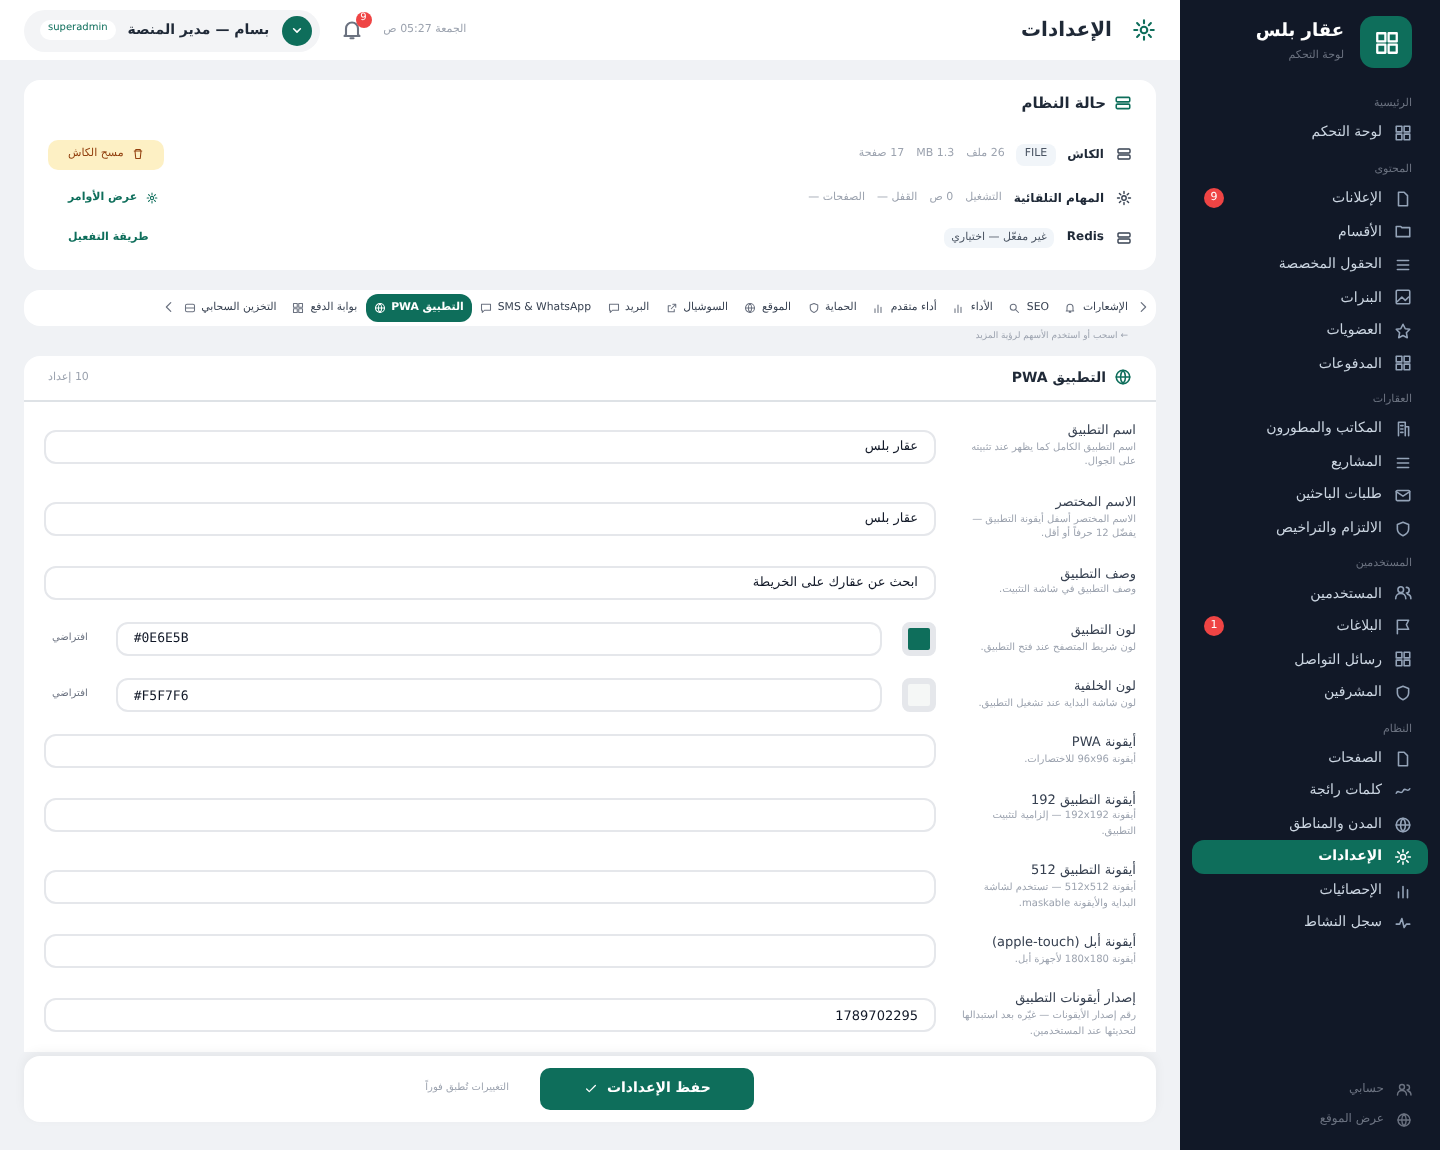 The height and width of the screenshot is (1150, 1440). Describe the element at coordinates (137, 154) in the screenshot. I see `trash-icon` at that location.